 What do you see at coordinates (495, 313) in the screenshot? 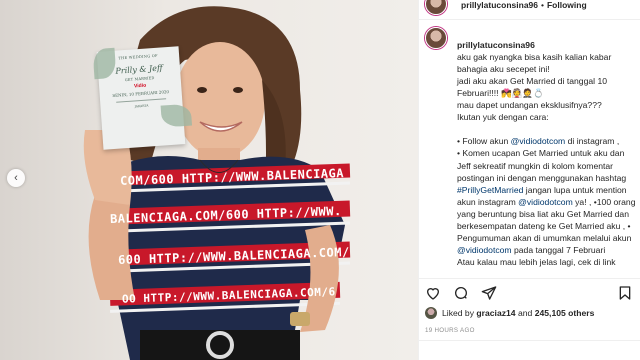
I see `liker-username: graciaz14` at bounding box center [495, 313].